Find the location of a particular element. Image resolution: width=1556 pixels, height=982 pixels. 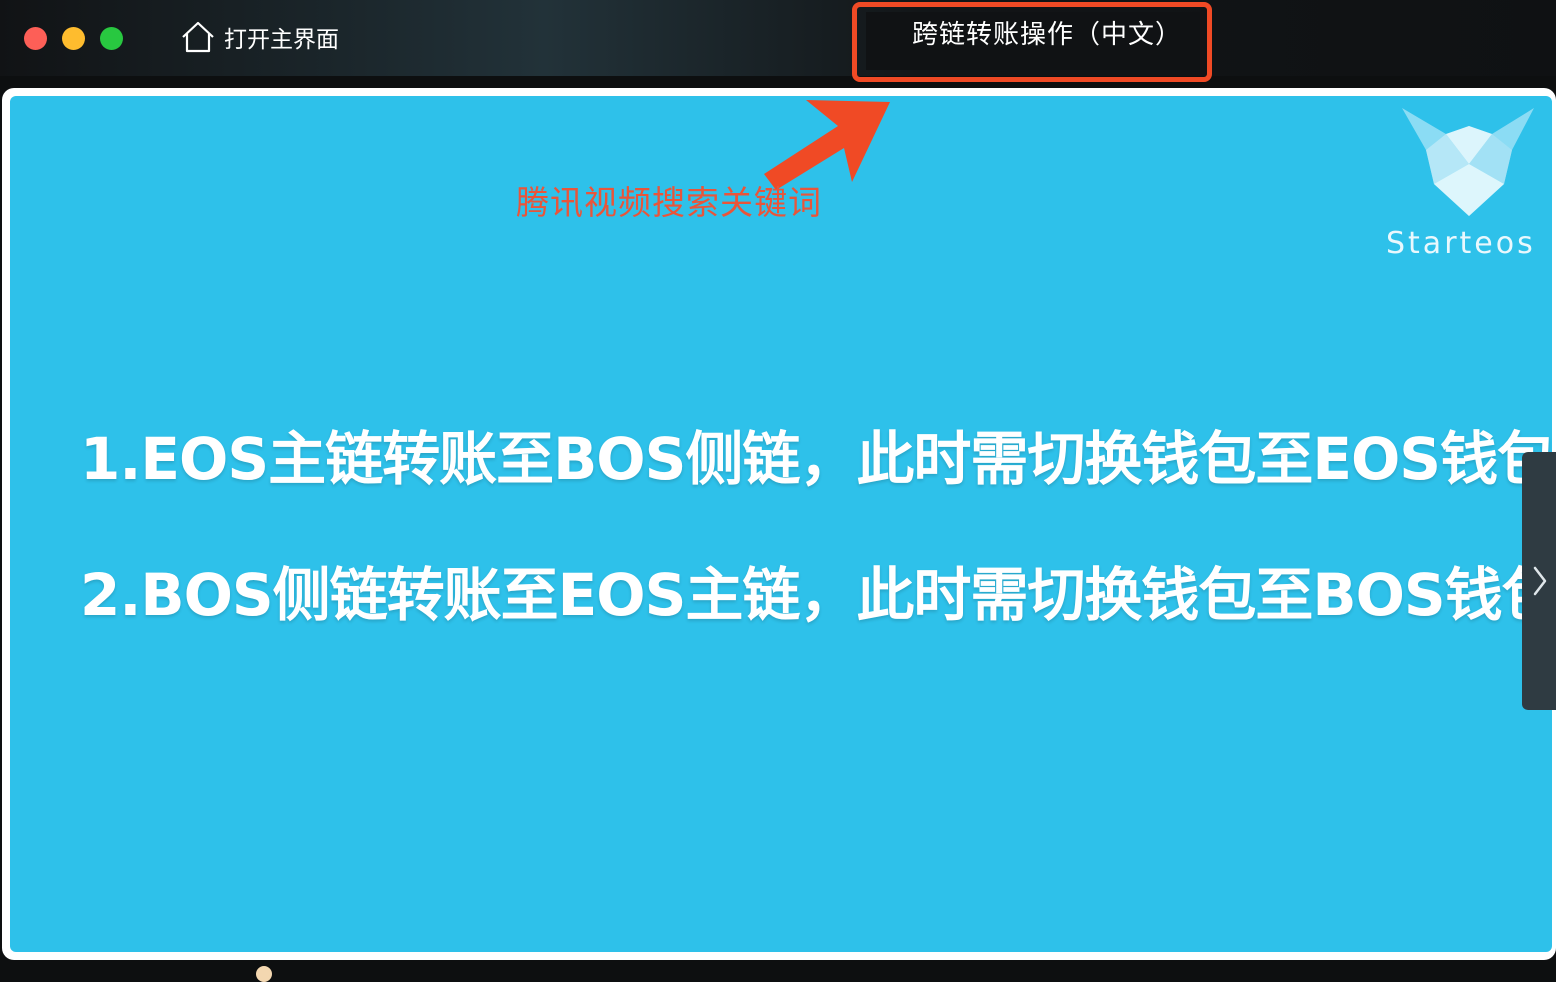

zoom-window-button is located at coordinates (111, 38).